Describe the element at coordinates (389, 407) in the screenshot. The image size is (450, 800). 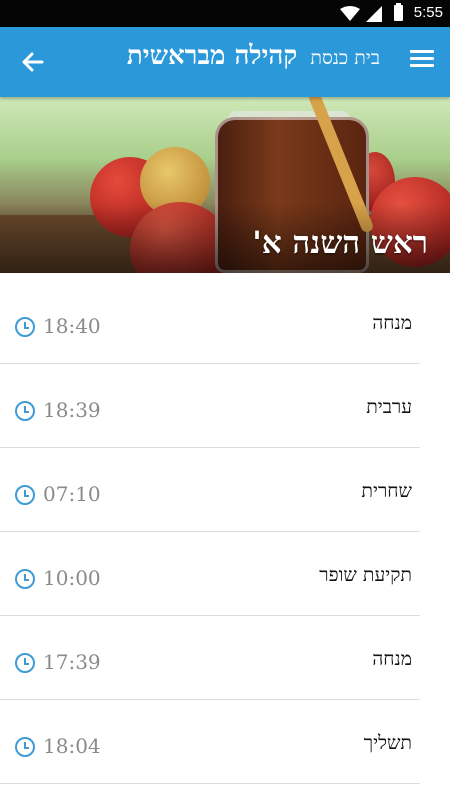
I see `prayer-name: ערבית` at that location.